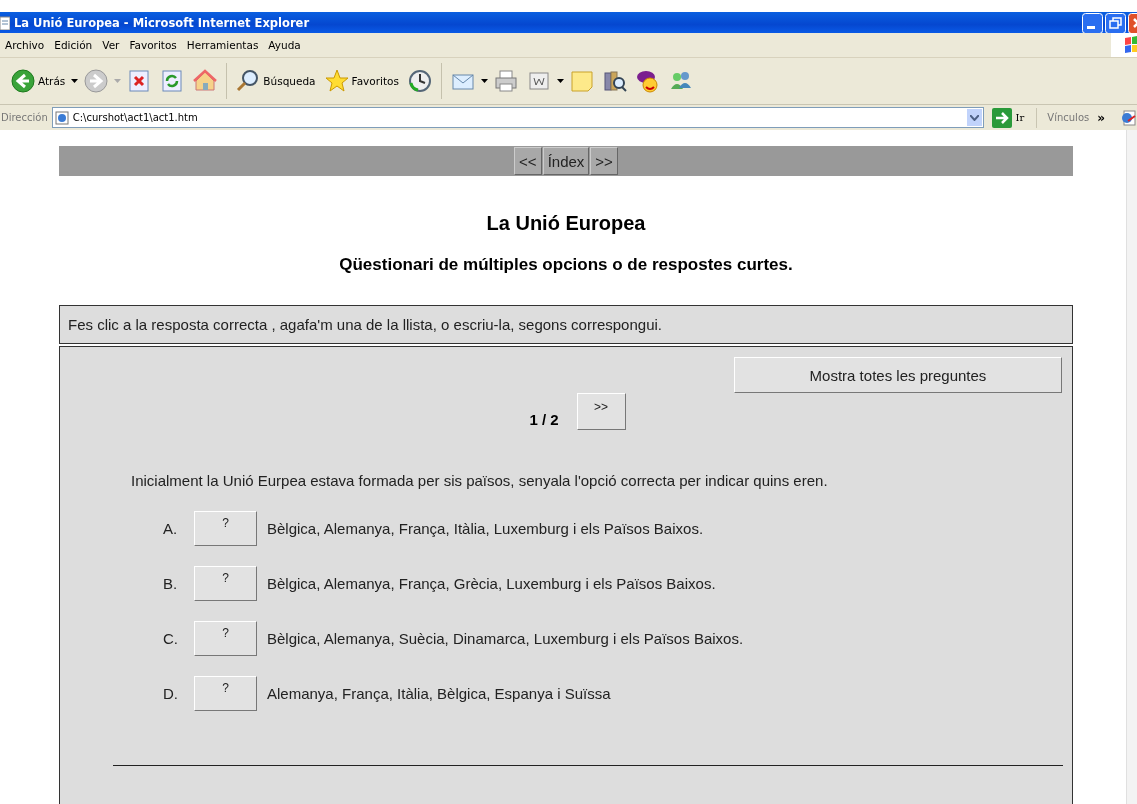  Describe the element at coordinates (162, 22) in the screenshot. I see `window-title: La Unió Europea - Microsoft Internet Explorer` at that location.